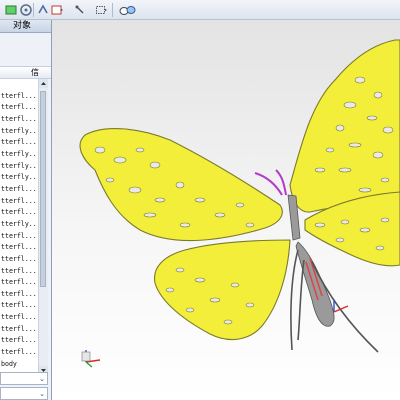 The height and width of the screenshot is (400, 400). What do you see at coordinates (24, 378) in the screenshot?
I see `dependencies-dropdown: ⌄` at bounding box center [24, 378].